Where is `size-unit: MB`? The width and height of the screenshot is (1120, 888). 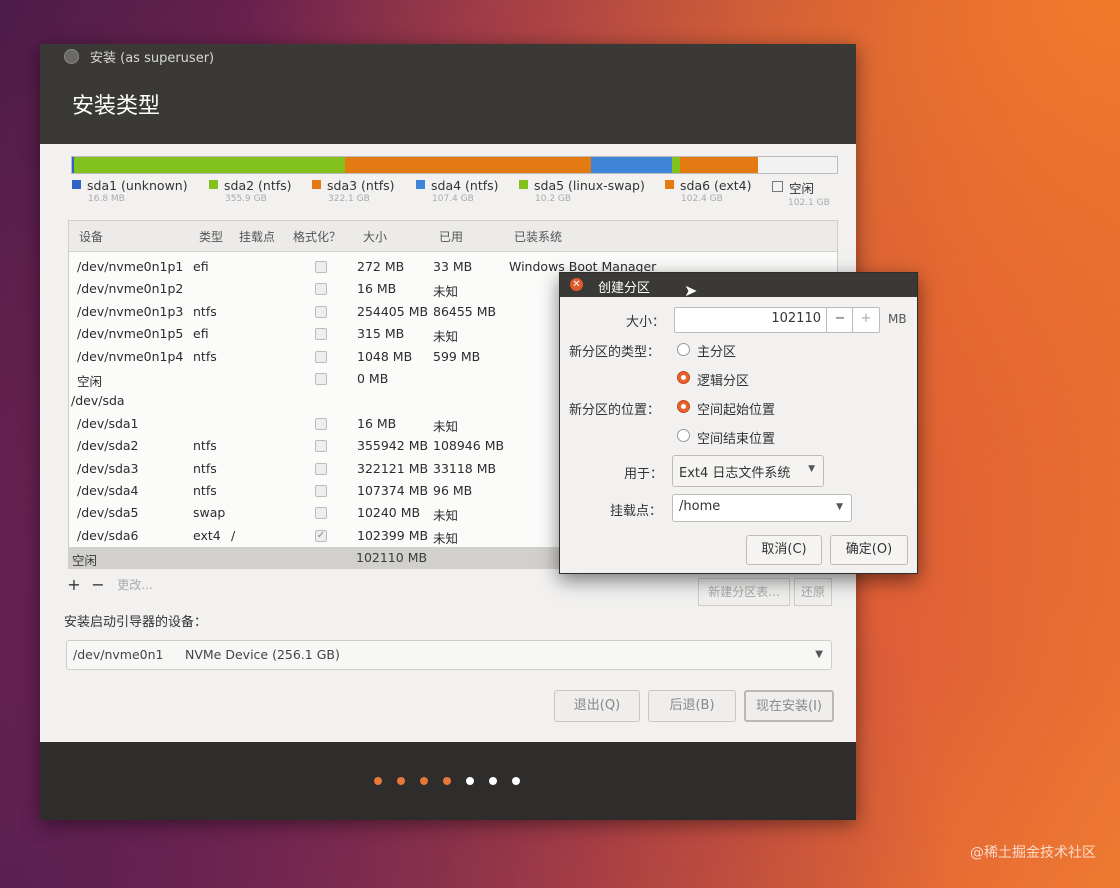
size-unit: MB is located at coordinates (897, 319).